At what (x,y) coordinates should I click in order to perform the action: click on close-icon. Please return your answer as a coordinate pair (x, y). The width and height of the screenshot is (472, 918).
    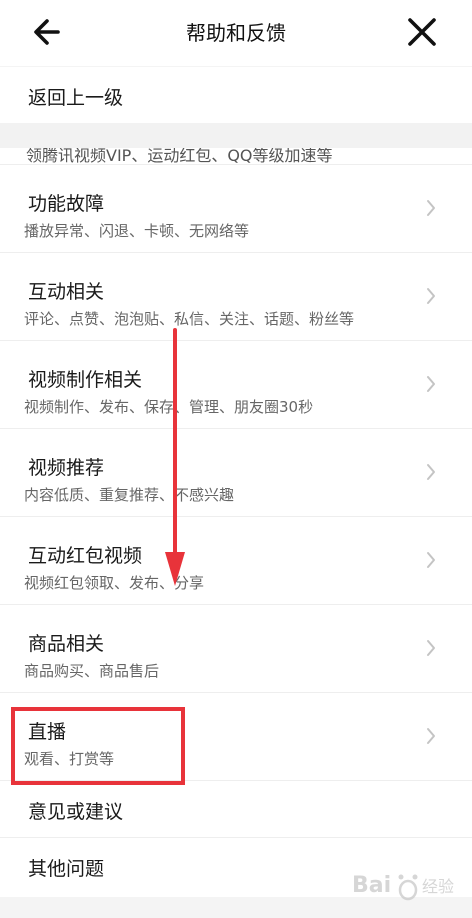
    Looking at the image, I should click on (422, 32).